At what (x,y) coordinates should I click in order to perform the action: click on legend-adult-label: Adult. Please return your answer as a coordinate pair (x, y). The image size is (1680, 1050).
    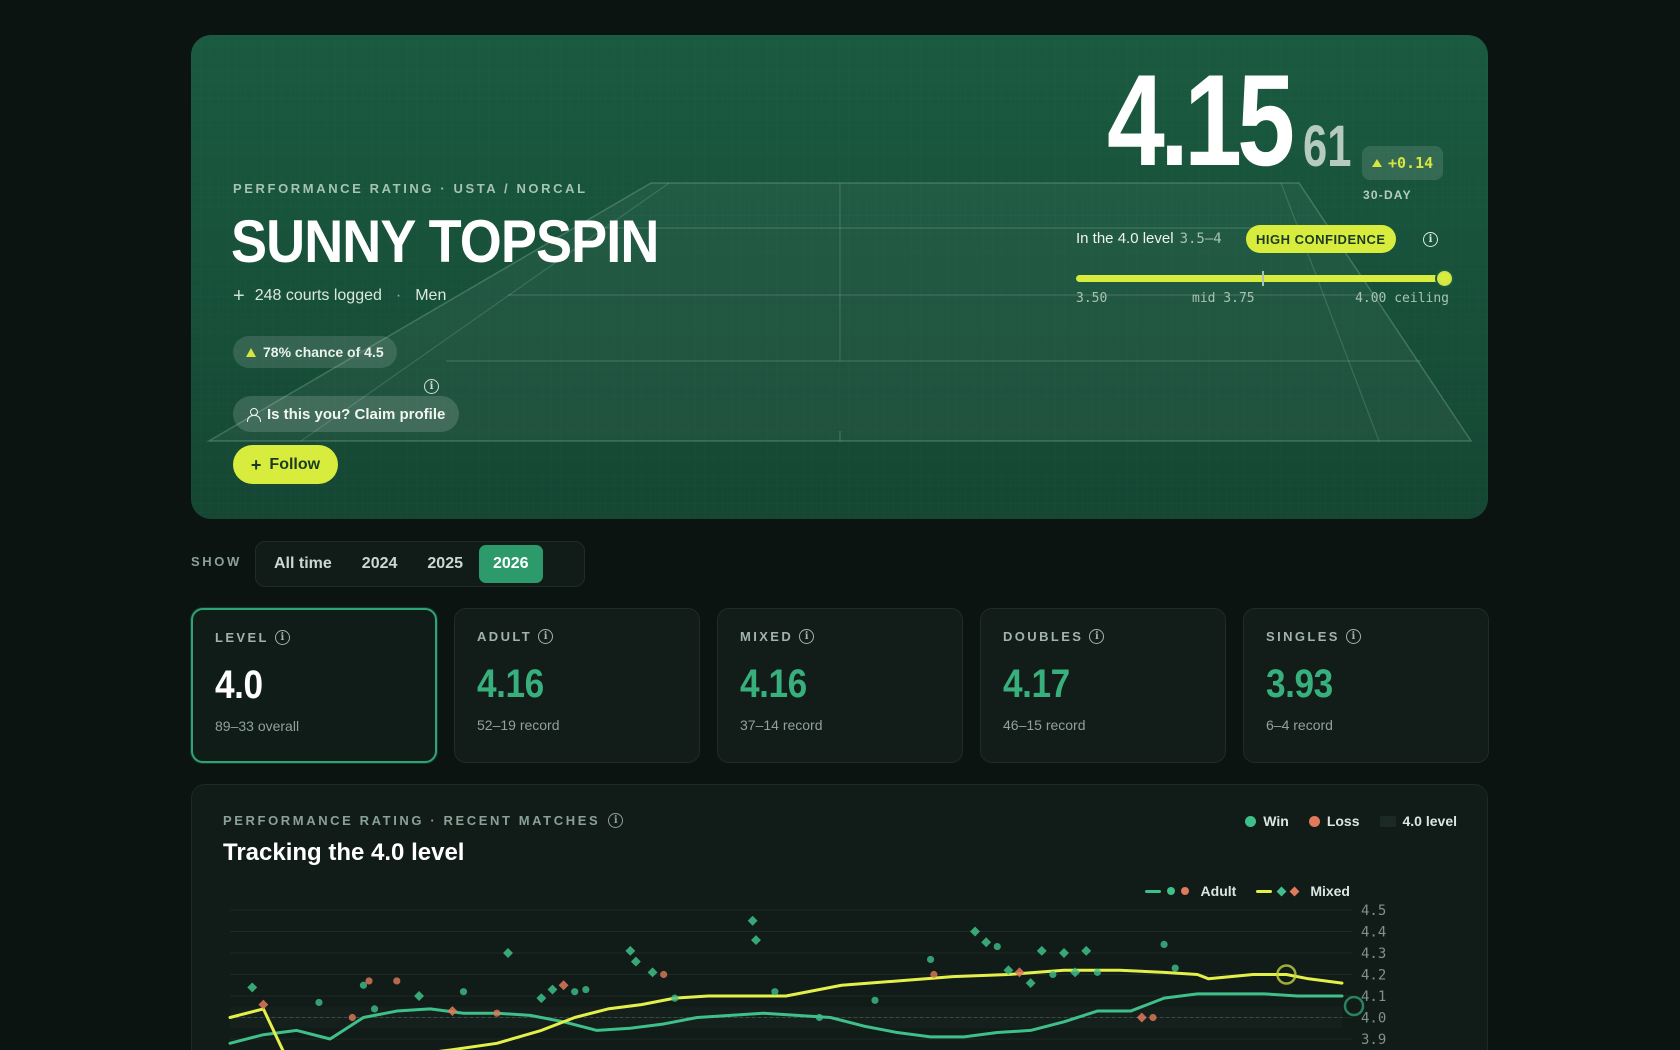
    Looking at the image, I should click on (1218, 891).